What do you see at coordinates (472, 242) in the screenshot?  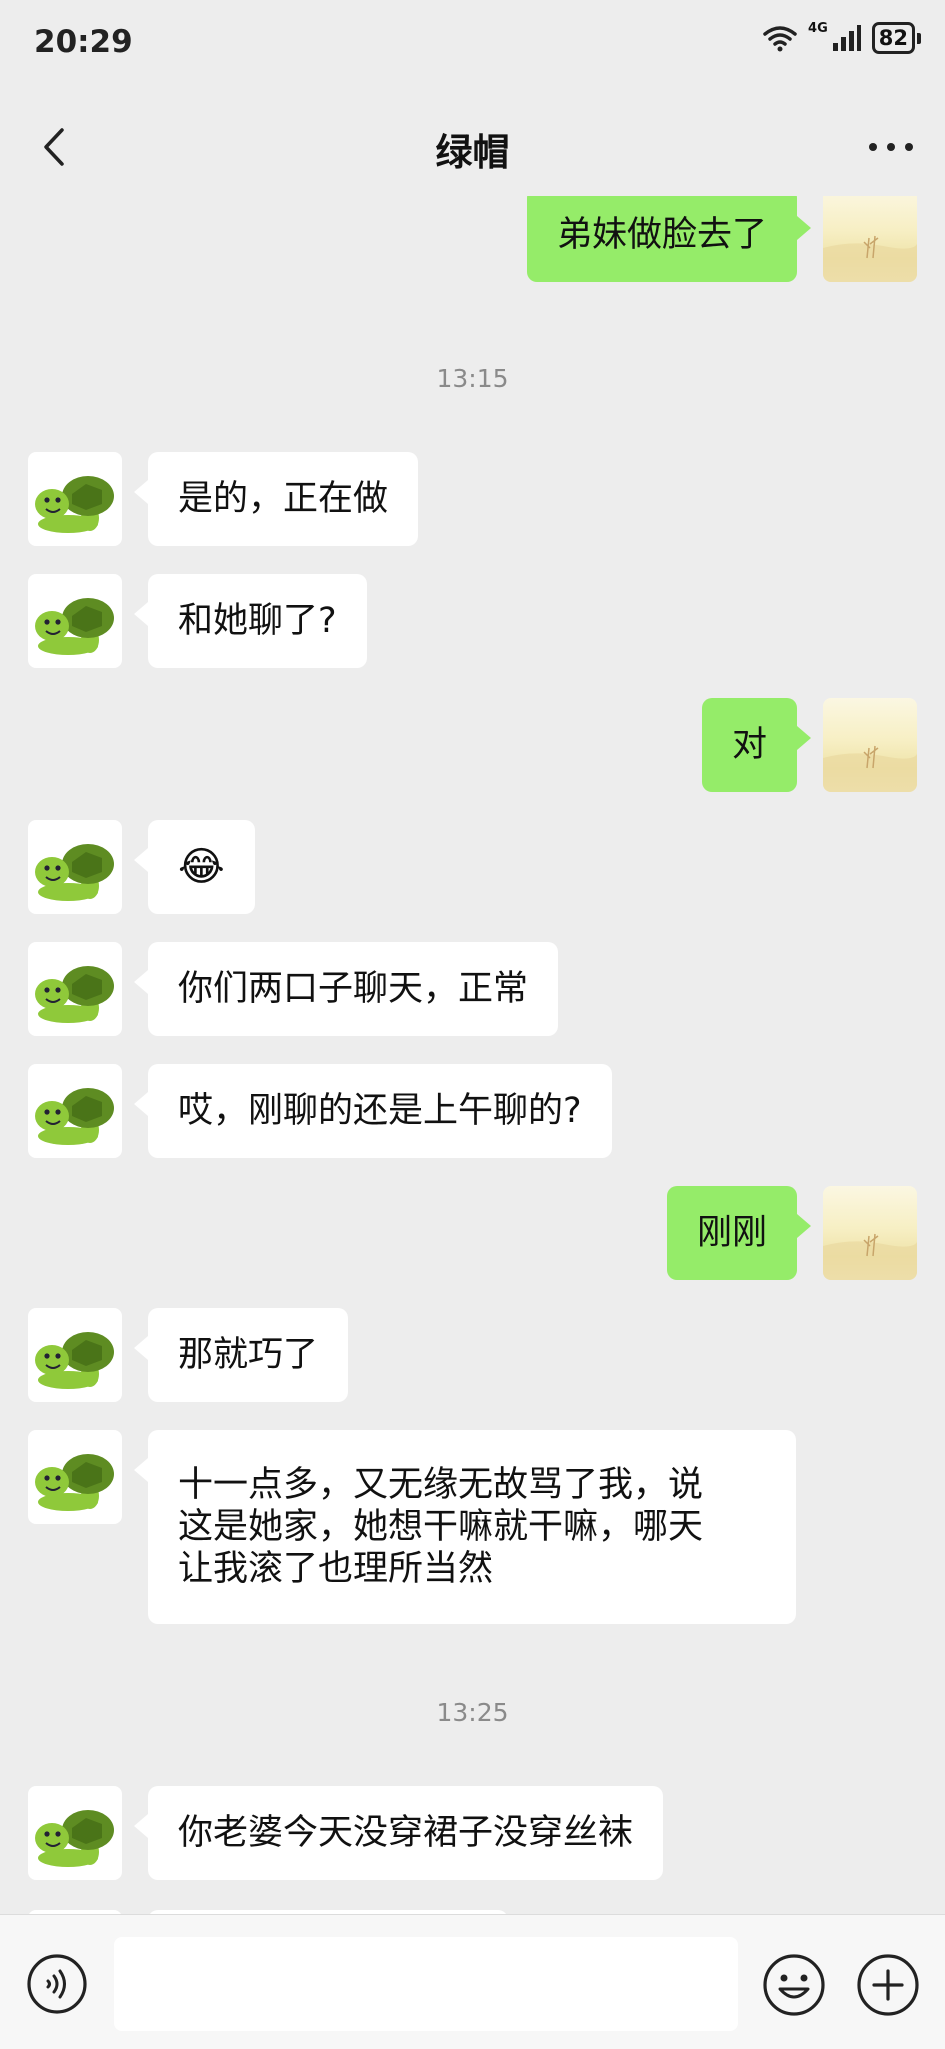 I see `message-row-sent: 弟妹做脸去了` at bounding box center [472, 242].